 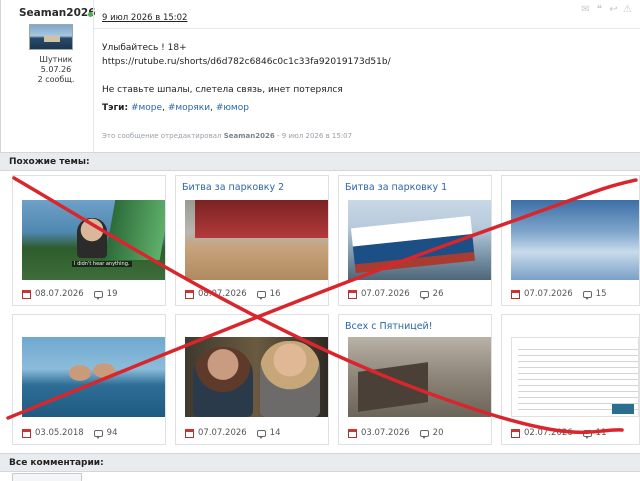 I want to click on user-joined: 5.07.26, so click(x=56, y=69).